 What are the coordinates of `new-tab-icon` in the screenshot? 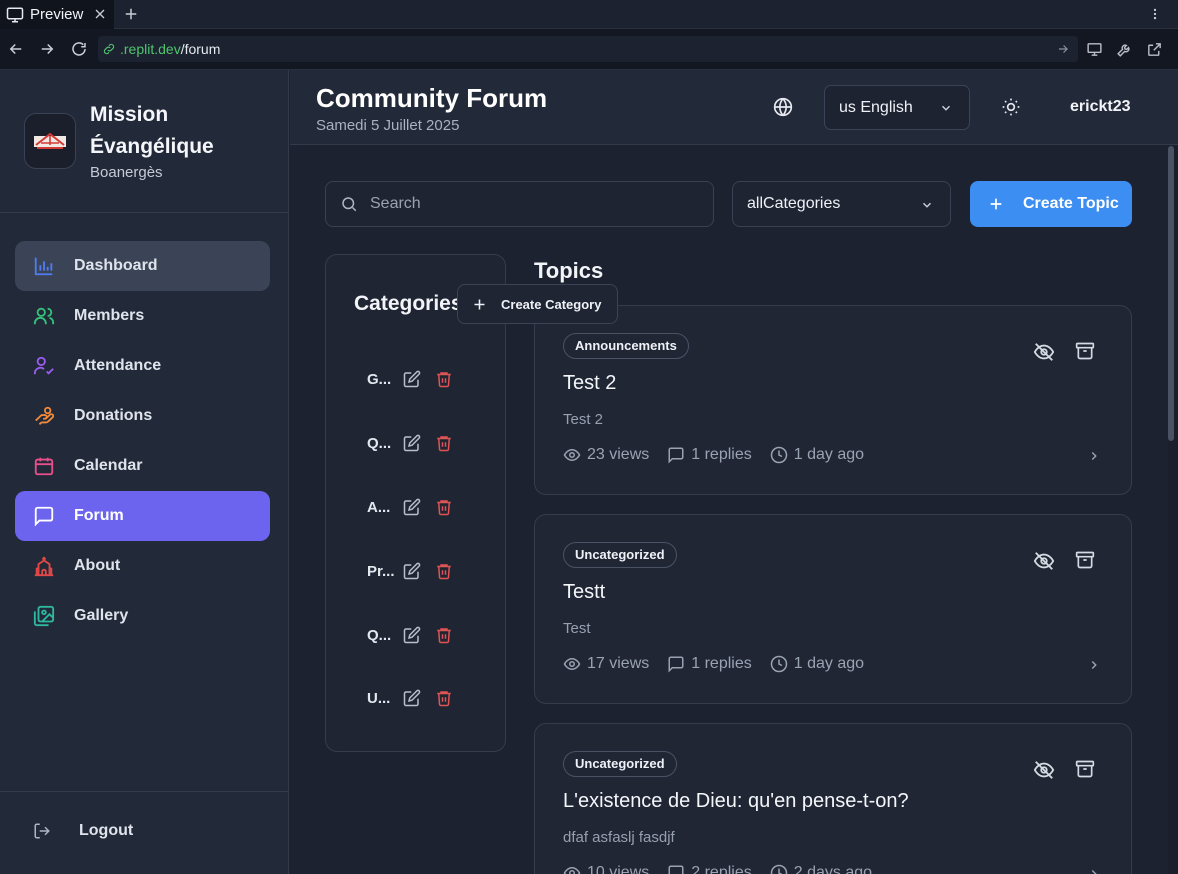 It's located at (131, 14).